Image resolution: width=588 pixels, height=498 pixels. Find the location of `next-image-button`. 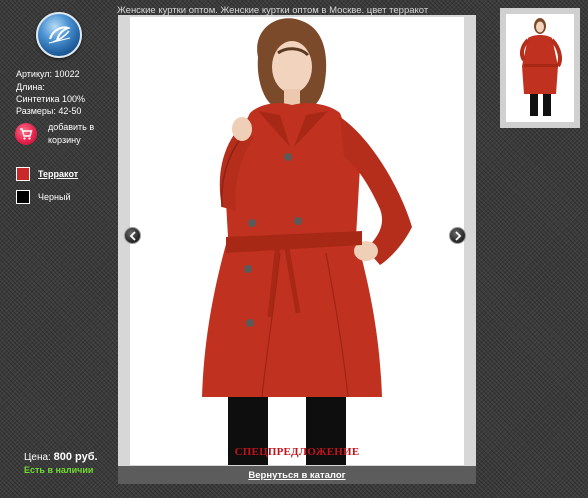

next-image-button is located at coordinates (457, 235).